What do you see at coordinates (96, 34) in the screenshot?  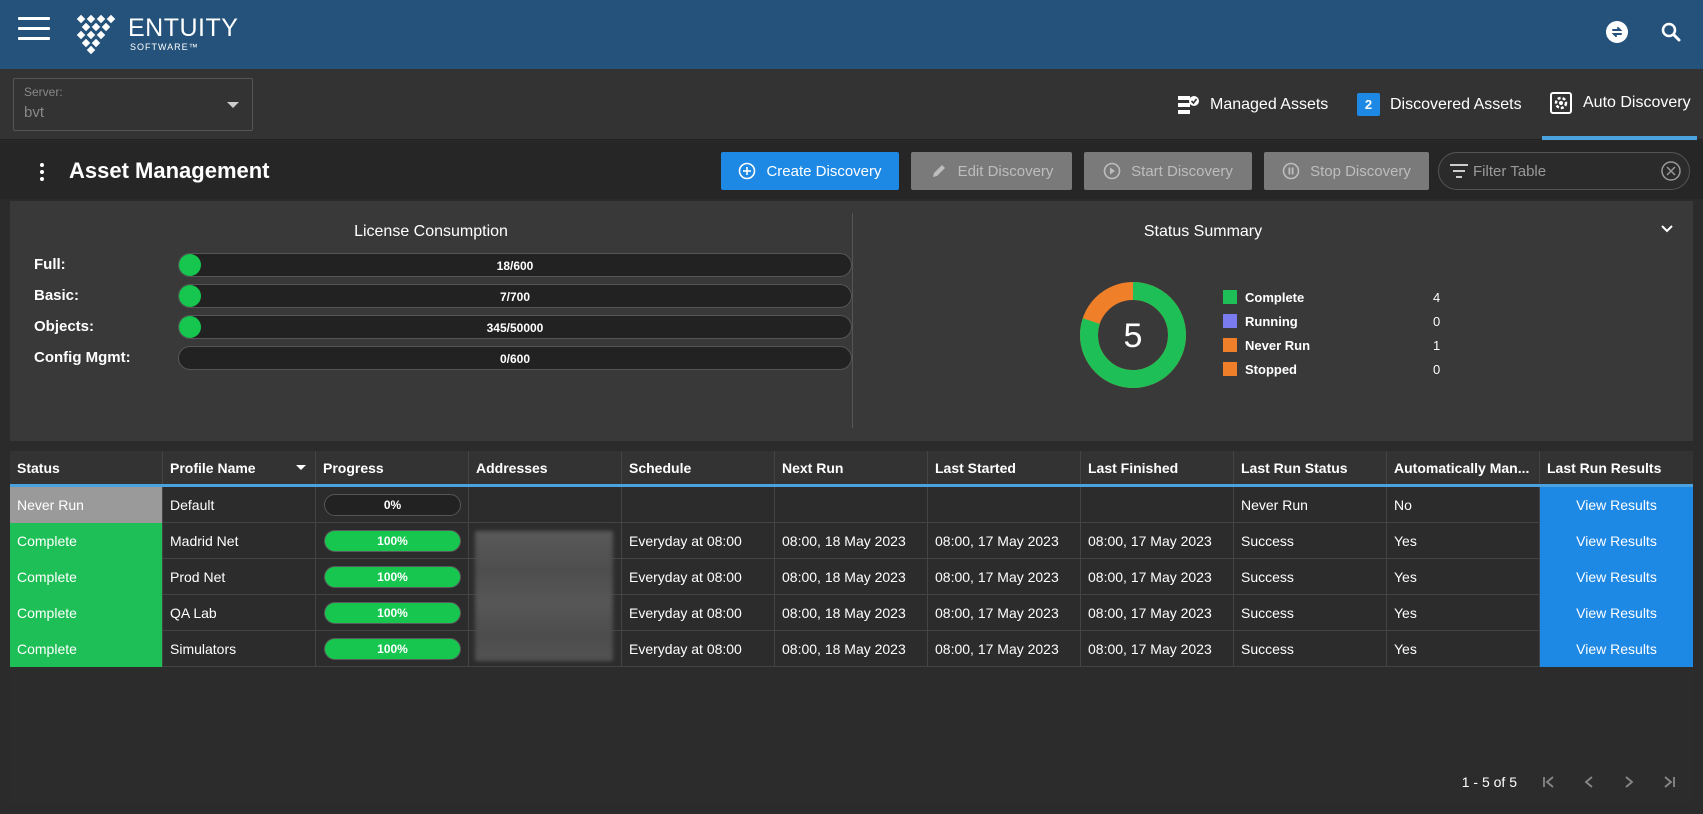 I see `logo-mark-icon` at bounding box center [96, 34].